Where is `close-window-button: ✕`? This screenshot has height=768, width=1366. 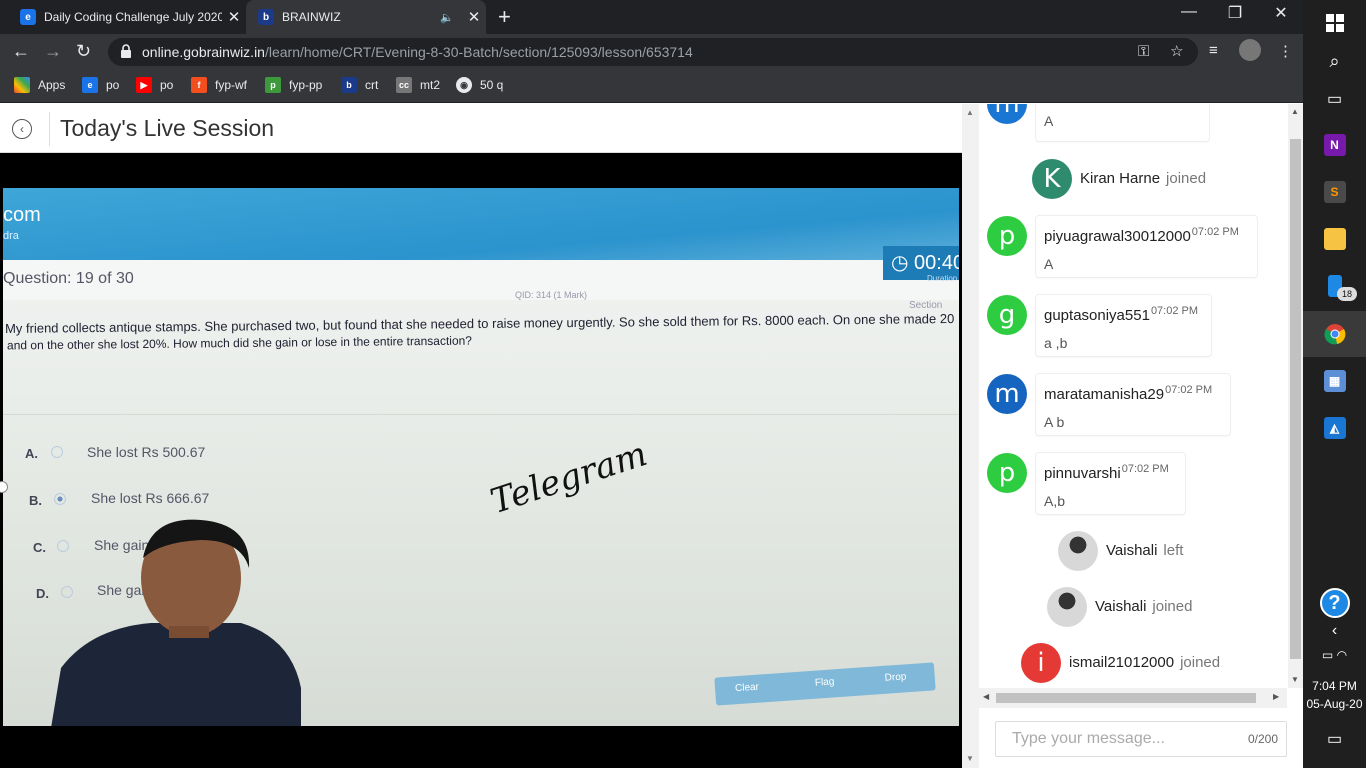
close-window-button: ✕ is located at coordinates (1281, 13).